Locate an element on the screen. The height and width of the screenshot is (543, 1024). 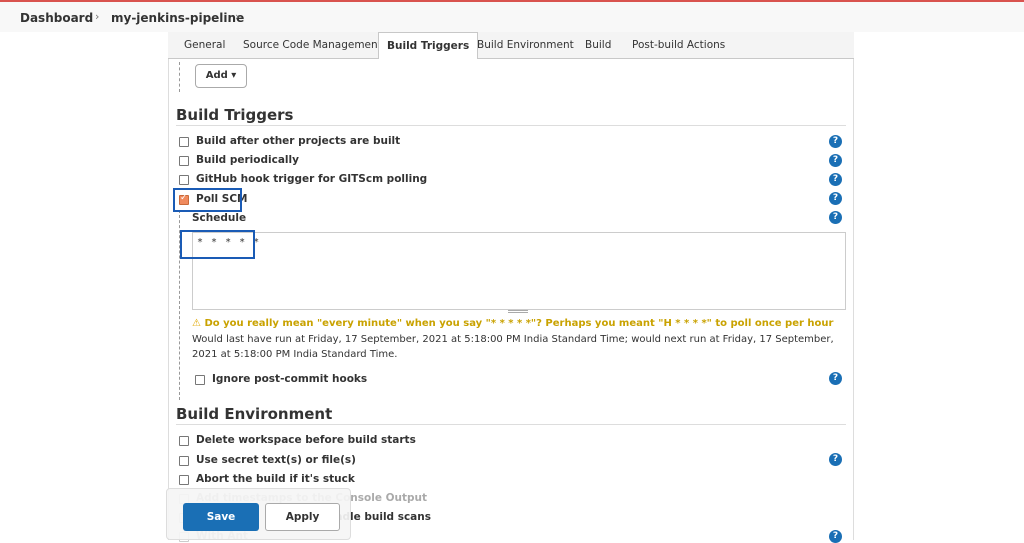
checkbox-build-after-other is located at coordinates (184, 142).